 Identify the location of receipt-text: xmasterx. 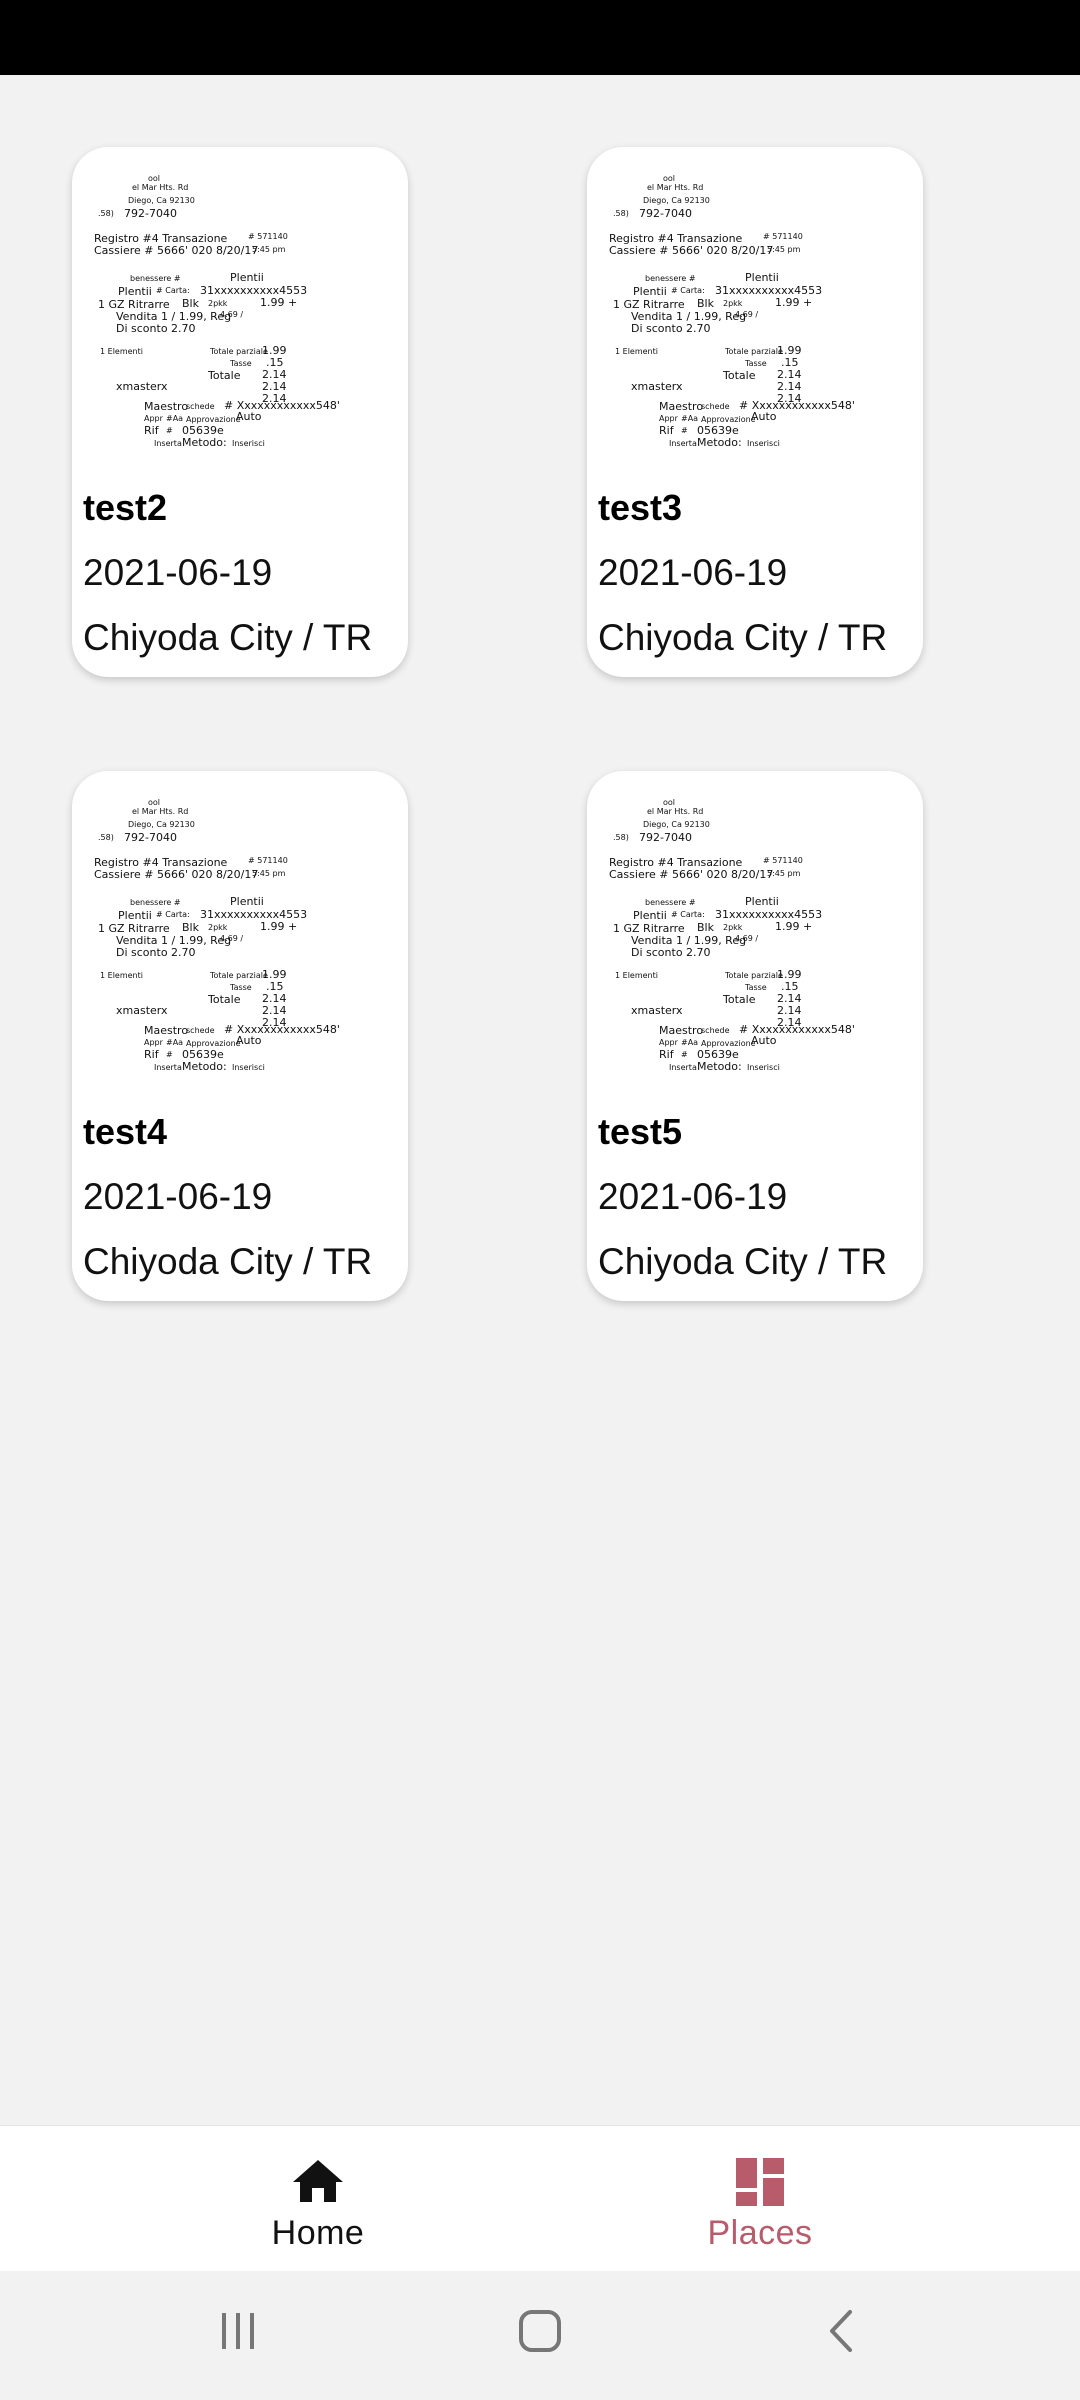
(142, 1010).